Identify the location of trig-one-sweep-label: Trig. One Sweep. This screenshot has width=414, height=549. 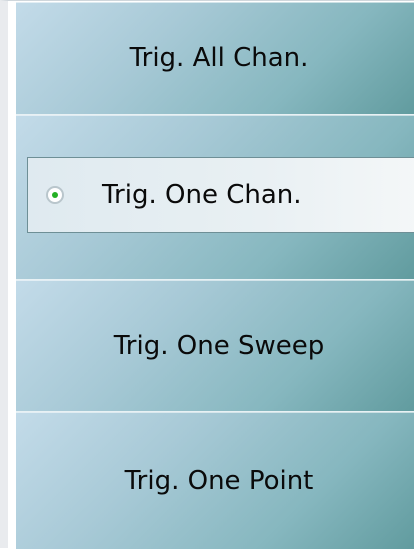
(219, 345).